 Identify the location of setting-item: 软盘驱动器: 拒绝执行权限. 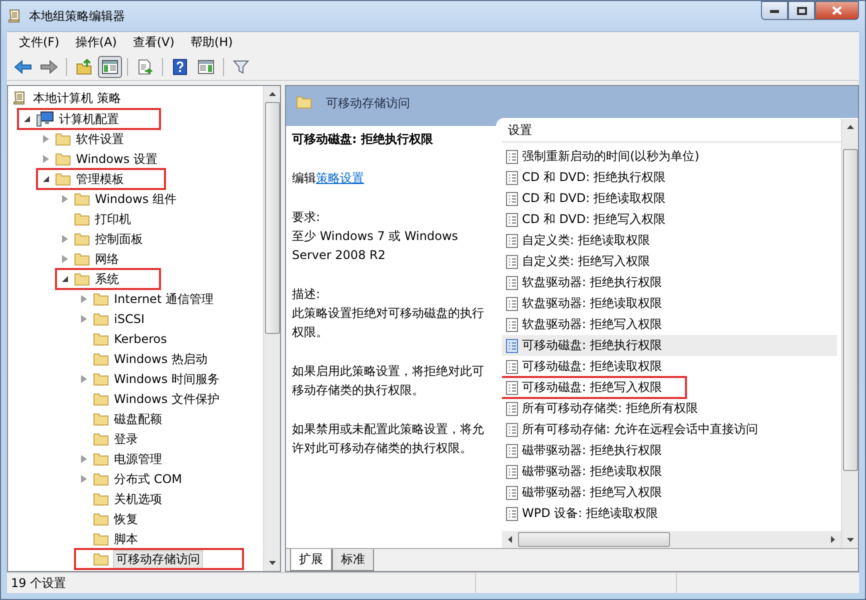
(669, 282).